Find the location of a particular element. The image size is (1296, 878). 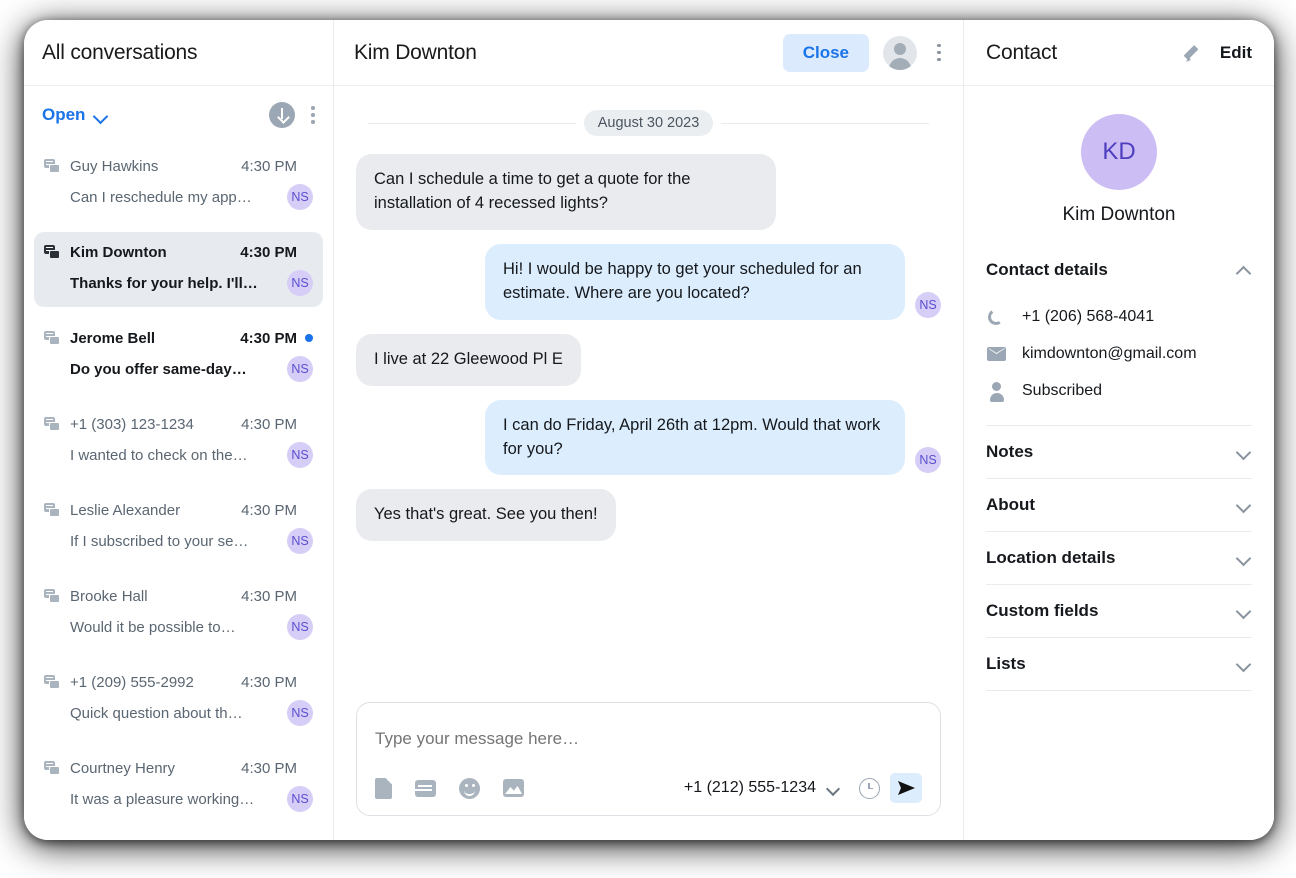

conversation-item-bottom: Would it be possible to… NS is located at coordinates (178, 627).